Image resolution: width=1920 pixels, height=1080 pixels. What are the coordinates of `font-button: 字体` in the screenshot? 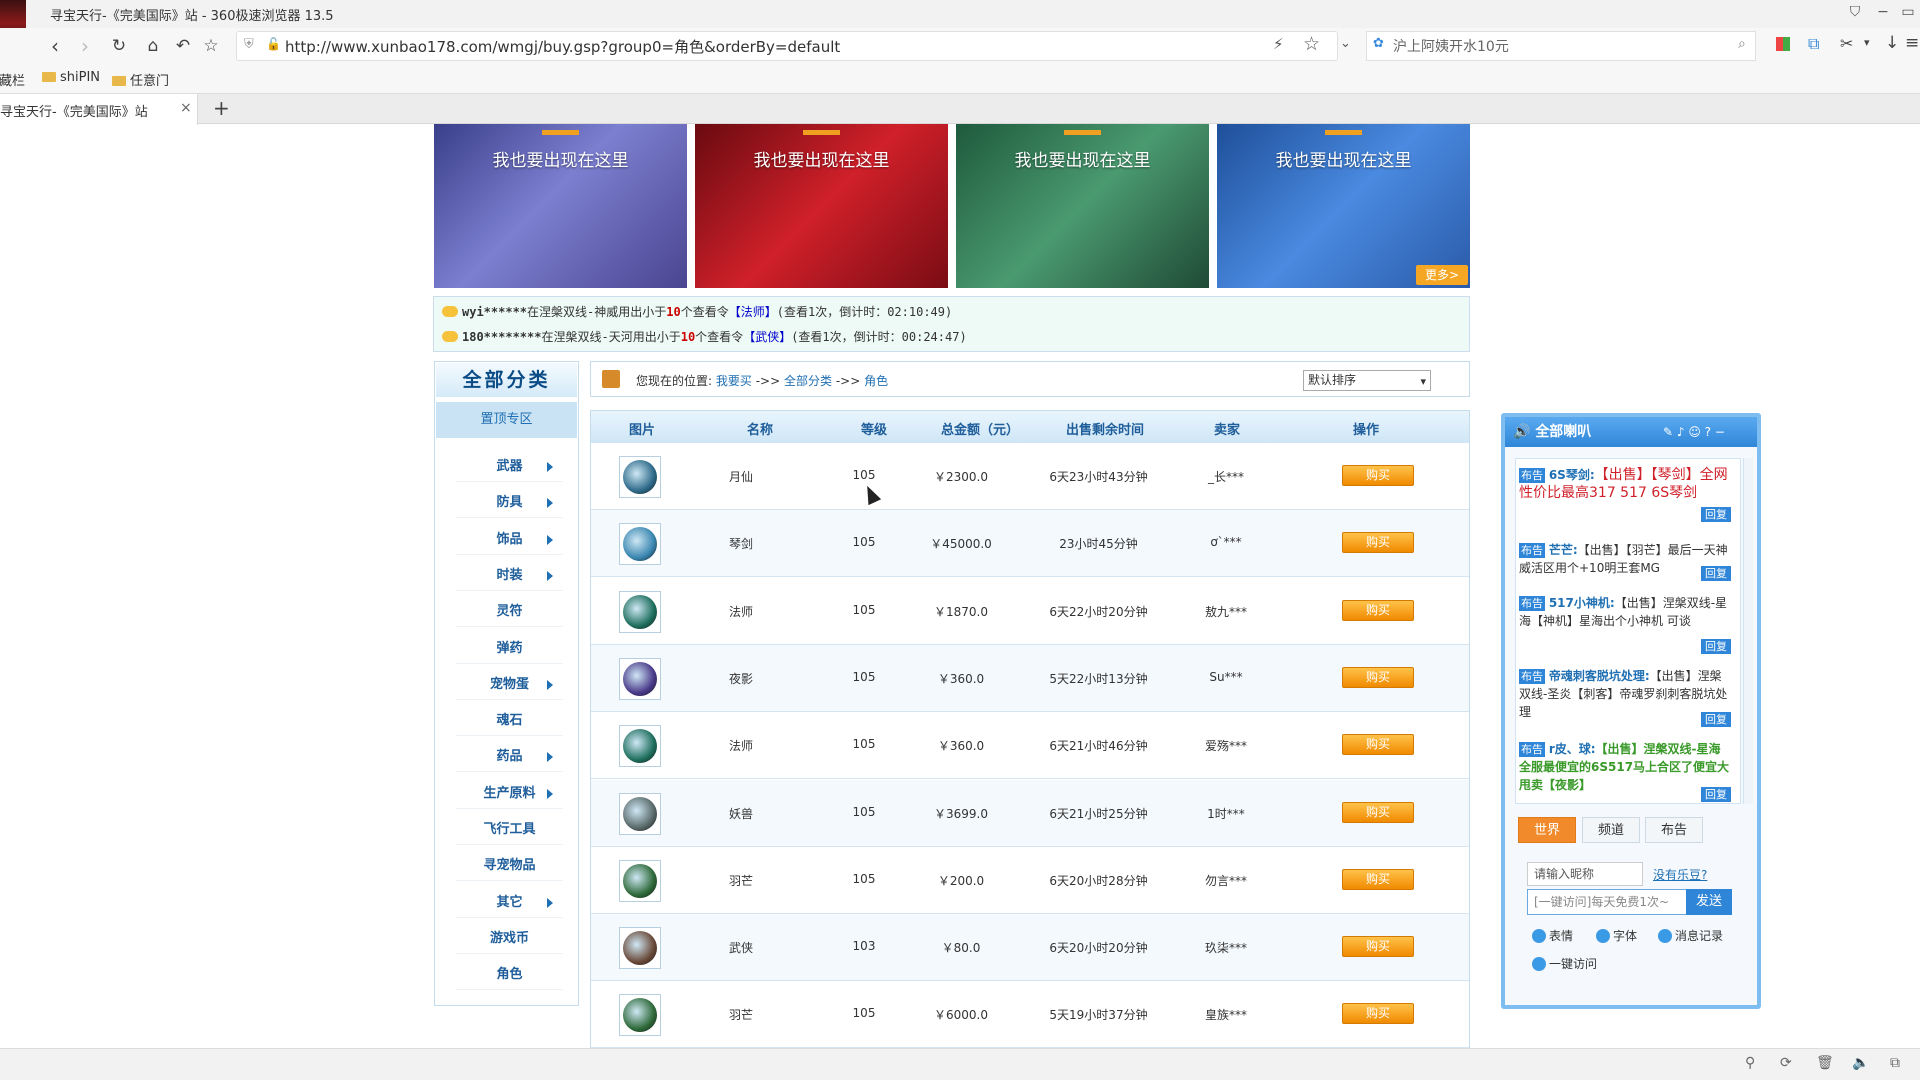 It's located at (1616, 935).